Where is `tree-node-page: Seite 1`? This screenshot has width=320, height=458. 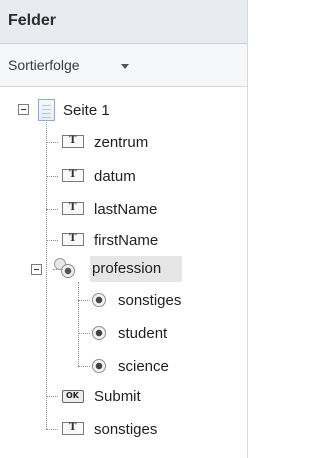 tree-node-page: Seite 1 is located at coordinates (93, 111).